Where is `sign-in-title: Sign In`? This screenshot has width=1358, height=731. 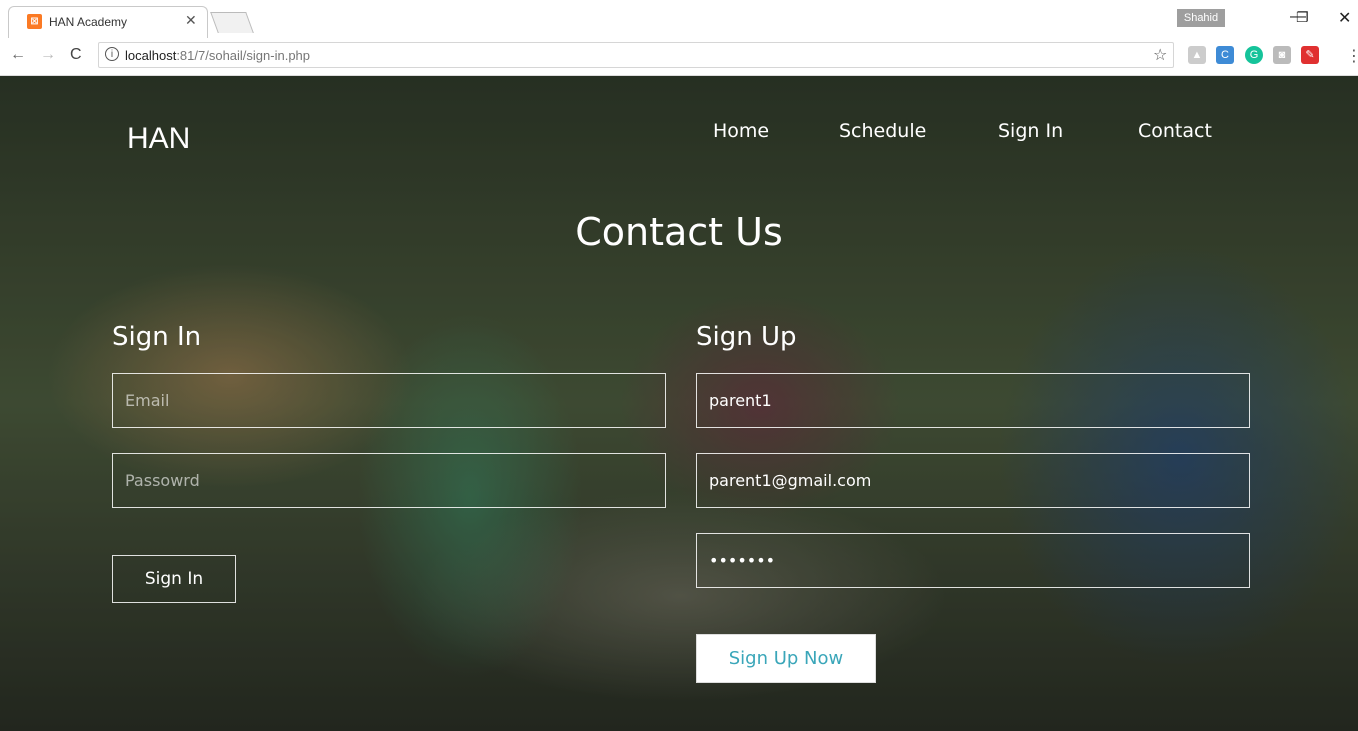
sign-in-title: Sign In is located at coordinates (157, 337).